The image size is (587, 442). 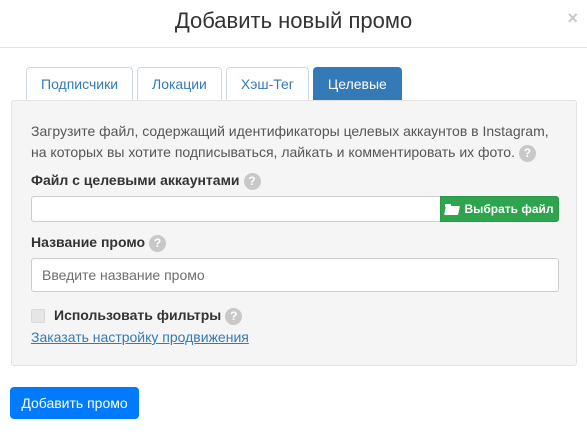 I want to click on name-label: Название промо?, so click(x=99, y=243).